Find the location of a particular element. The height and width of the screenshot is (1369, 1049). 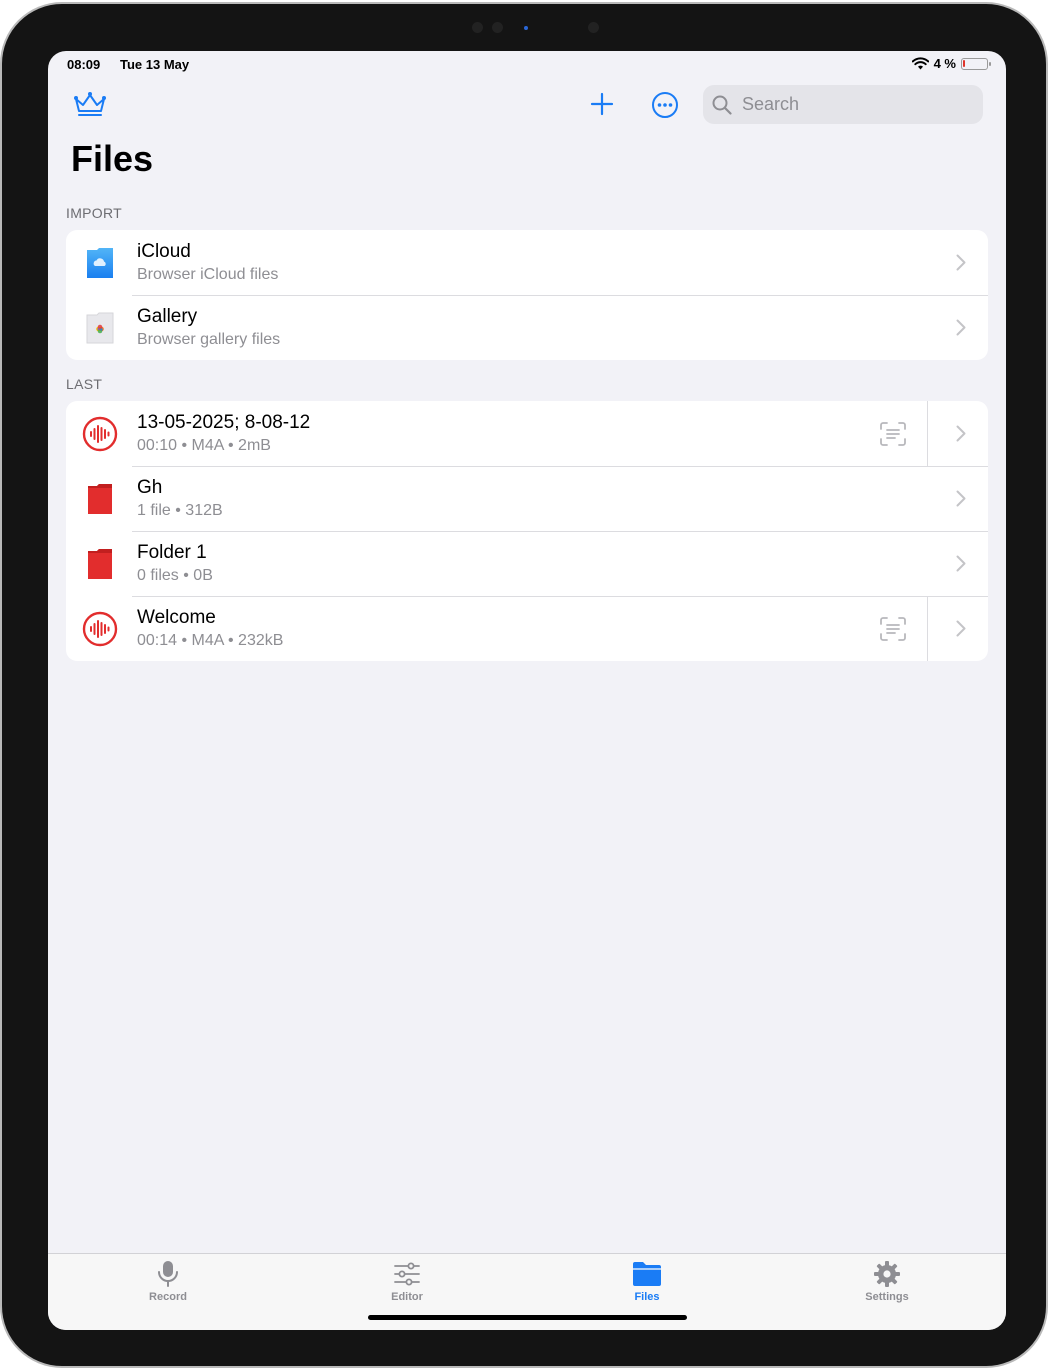

add-button is located at coordinates (602, 104).